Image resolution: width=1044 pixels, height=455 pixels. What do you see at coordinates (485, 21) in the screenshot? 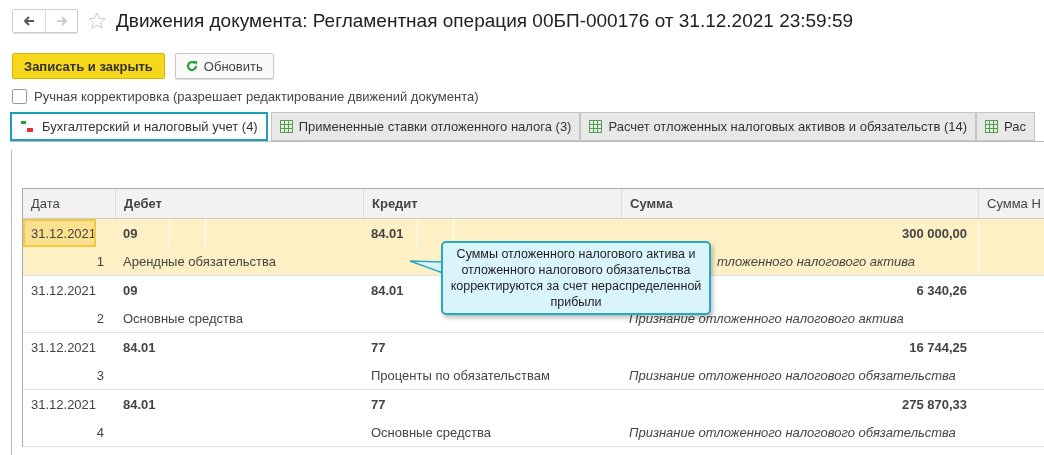
I see `window-title: Движения документа: Регламентная операция 00БП-000176 от 31.12.2021 23:59:59` at bounding box center [485, 21].